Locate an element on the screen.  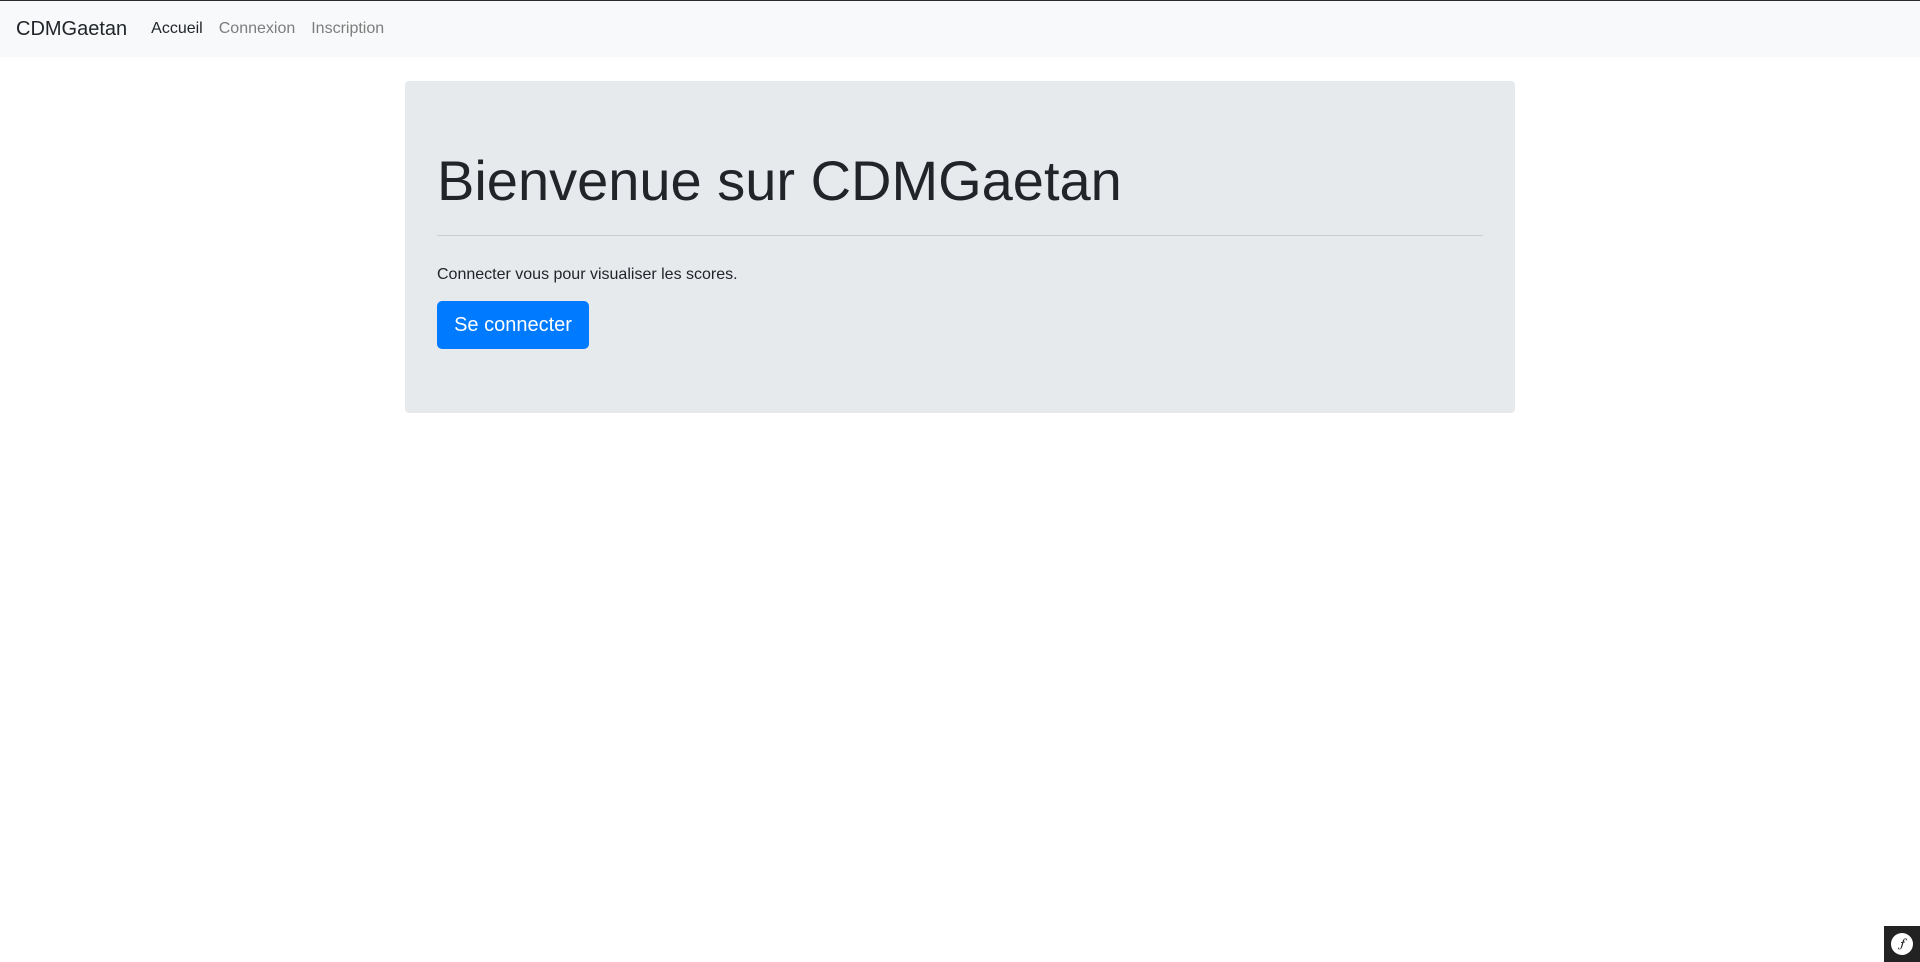
navbar-brand: CDMGaetan is located at coordinates (71, 29).